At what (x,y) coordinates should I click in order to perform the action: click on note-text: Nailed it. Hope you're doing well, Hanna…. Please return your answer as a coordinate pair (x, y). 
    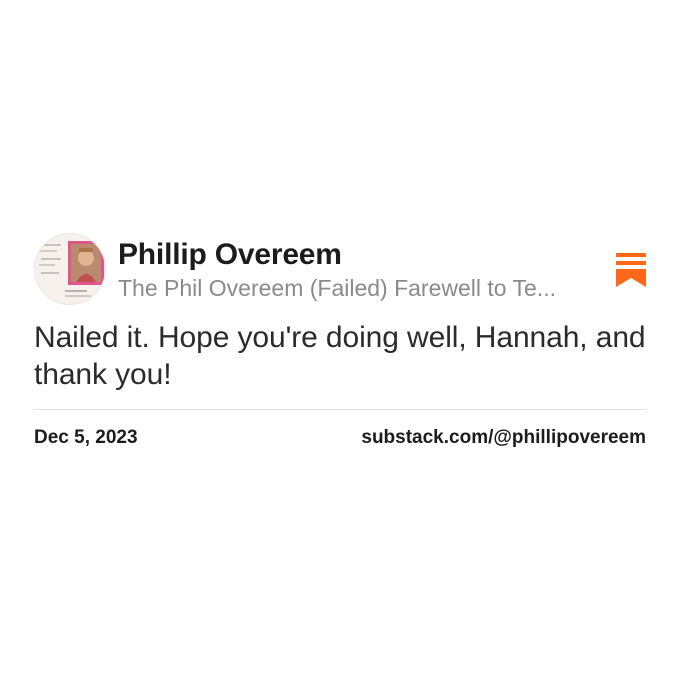
    Looking at the image, I should click on (340, 356).